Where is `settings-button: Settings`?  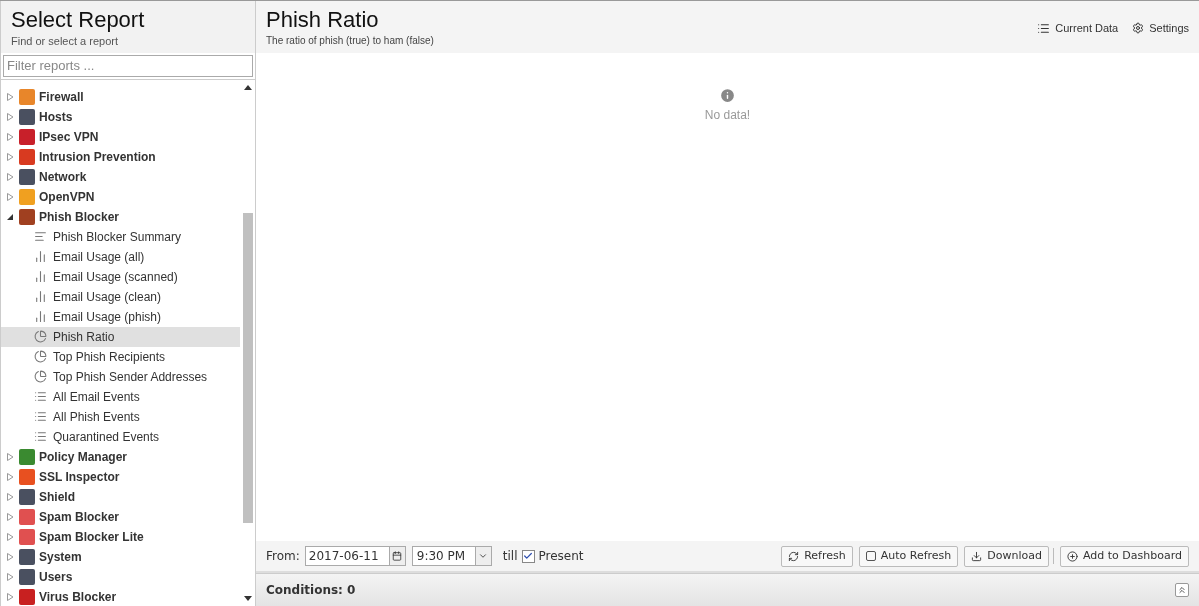 settings-button: Settings is located at coordinates (1160, 28).